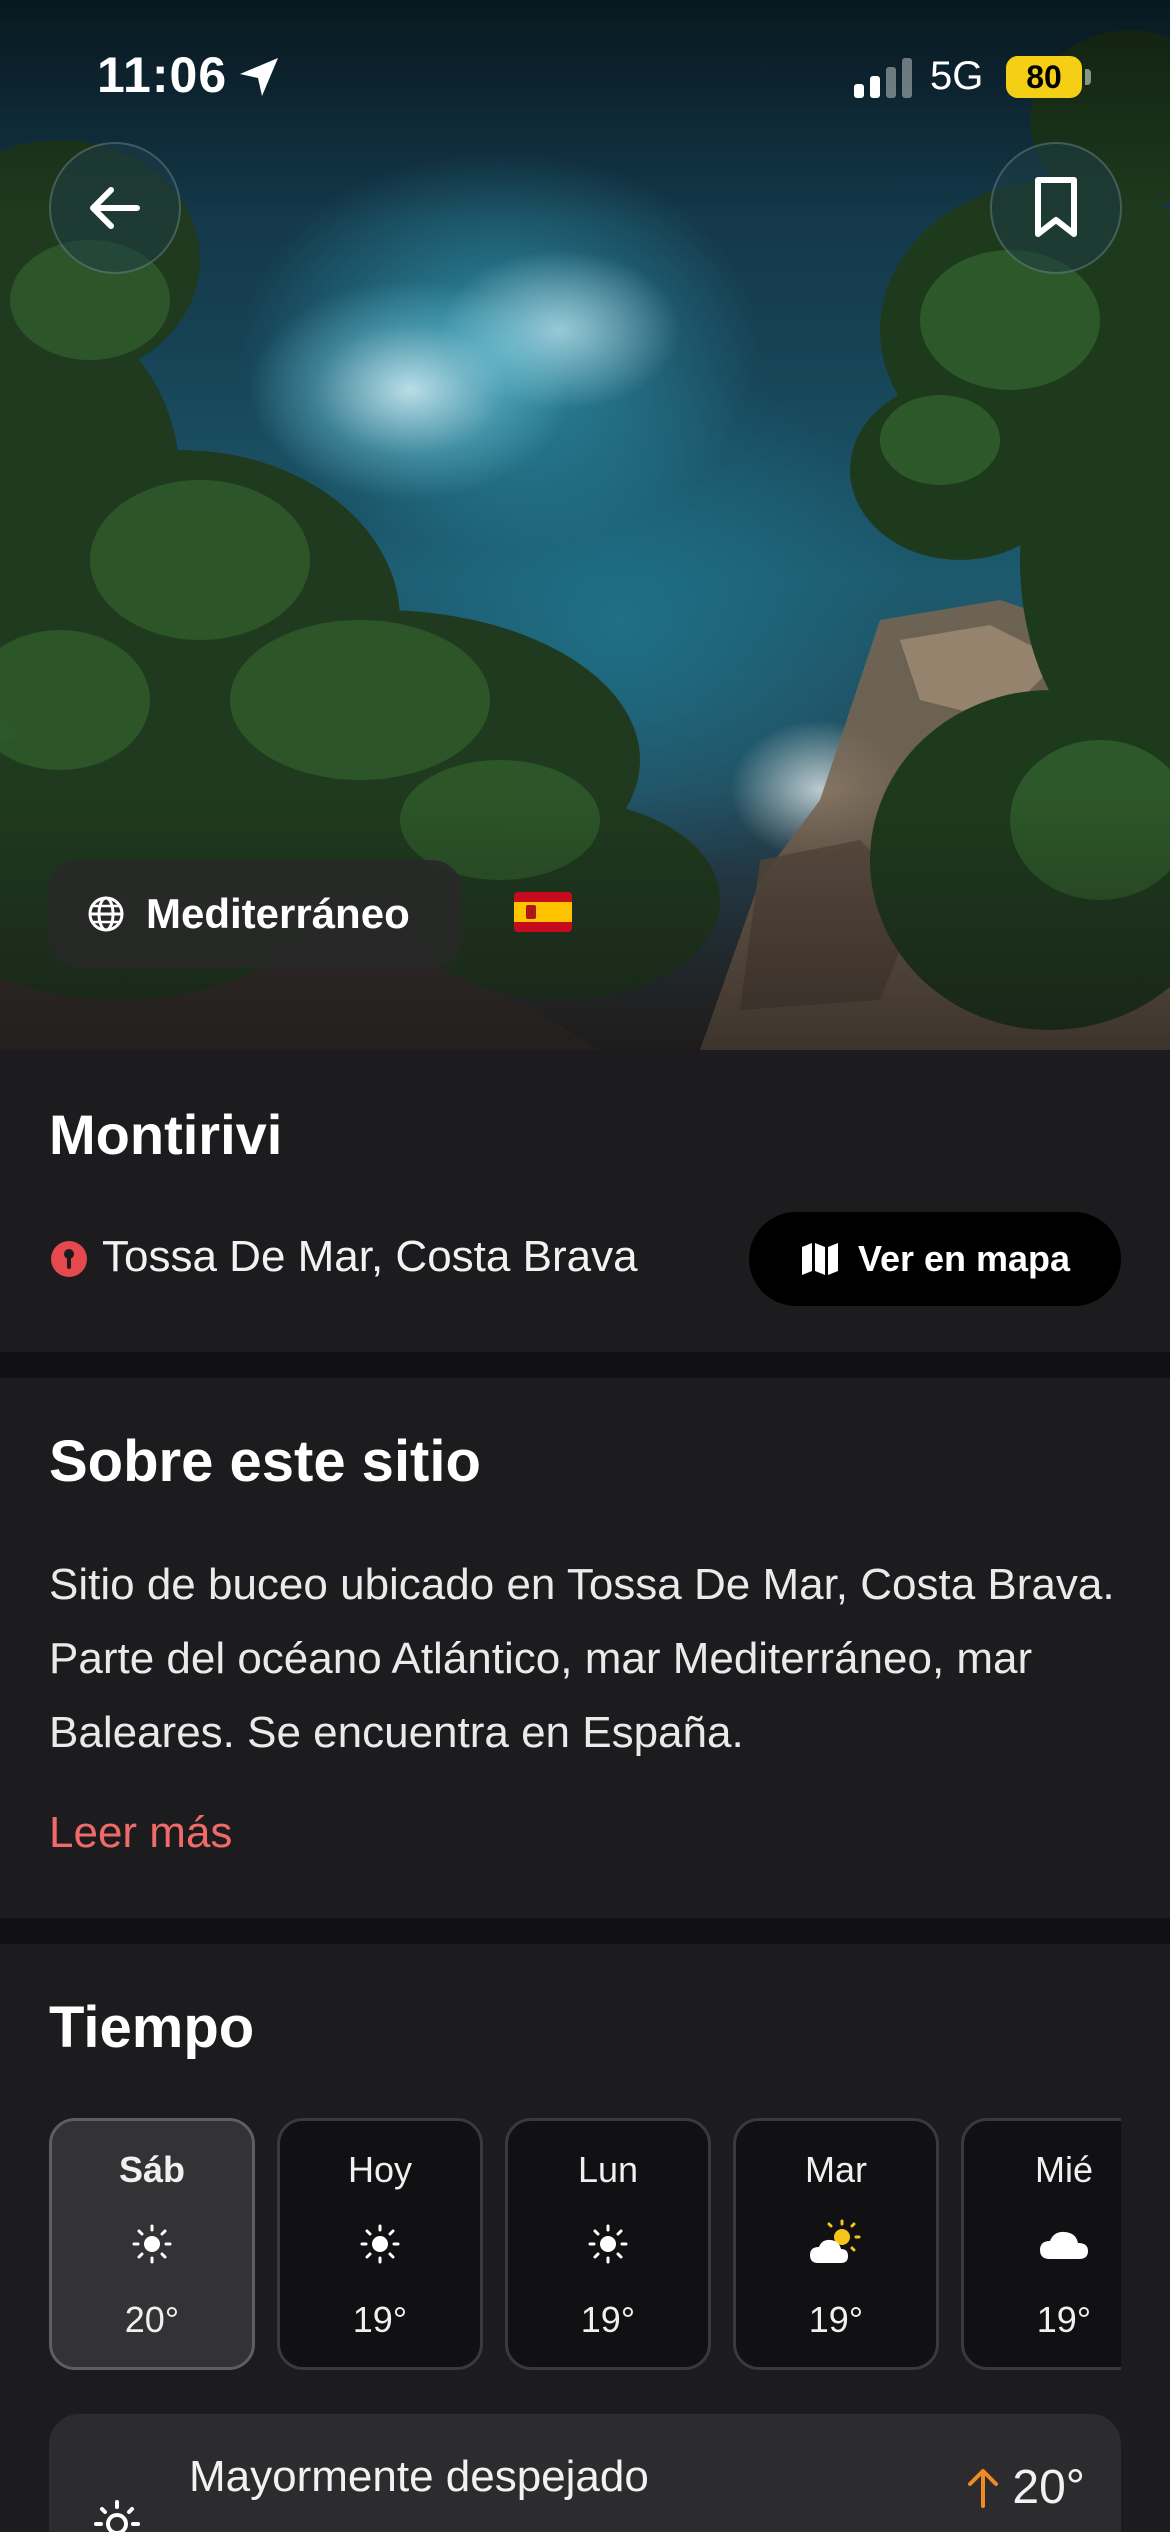 The height and width of the screenshot is (2532, 1170). I want to click on view-on-map-button: Ver en mapa, so click(935, 1259).